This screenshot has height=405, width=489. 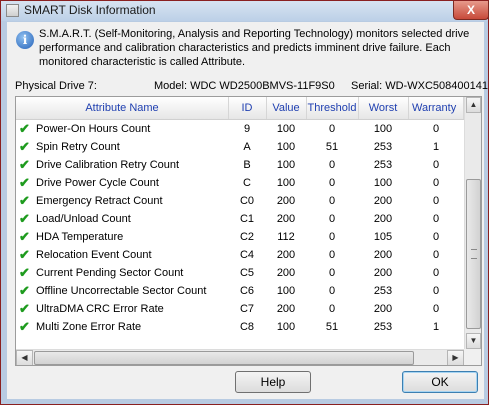 What do you see at coordinates (90, 10) in the screenshot?
I see `window-title: SMART Disk Information` at bounding box center [90, 10].